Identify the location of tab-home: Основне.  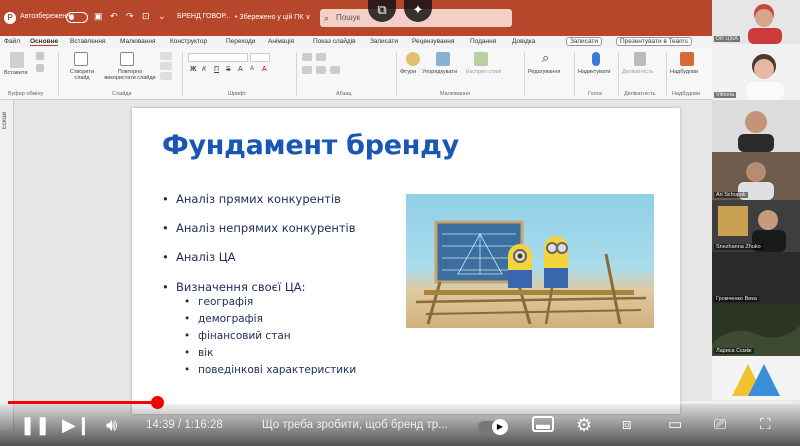
(44, 42).